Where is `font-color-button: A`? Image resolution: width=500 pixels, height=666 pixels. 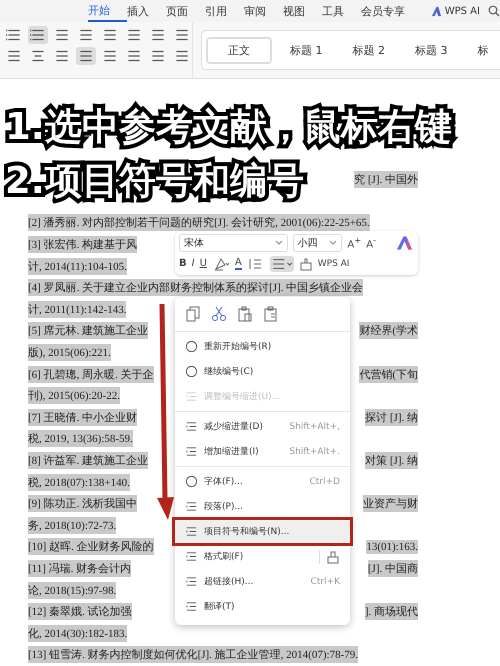
font-color-button: A is located at coordinates (238, 264).